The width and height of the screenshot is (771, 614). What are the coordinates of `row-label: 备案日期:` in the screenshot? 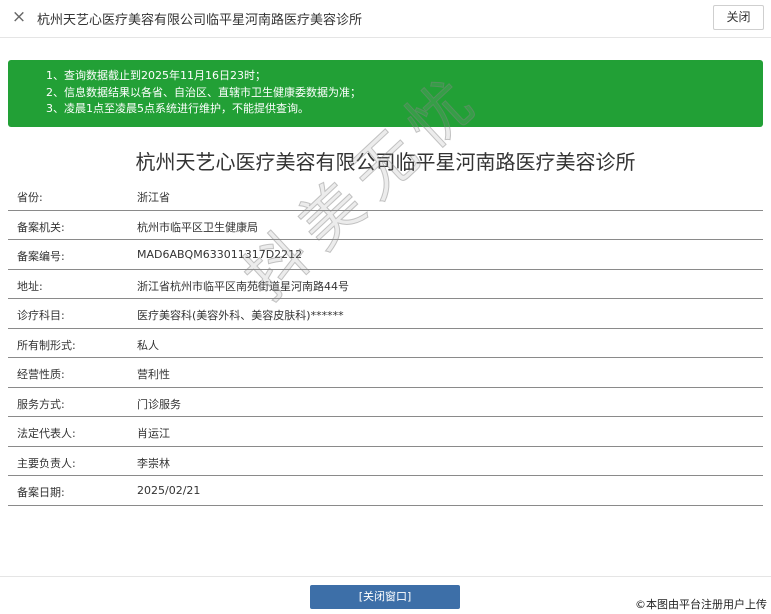 It's located at (41, 492).